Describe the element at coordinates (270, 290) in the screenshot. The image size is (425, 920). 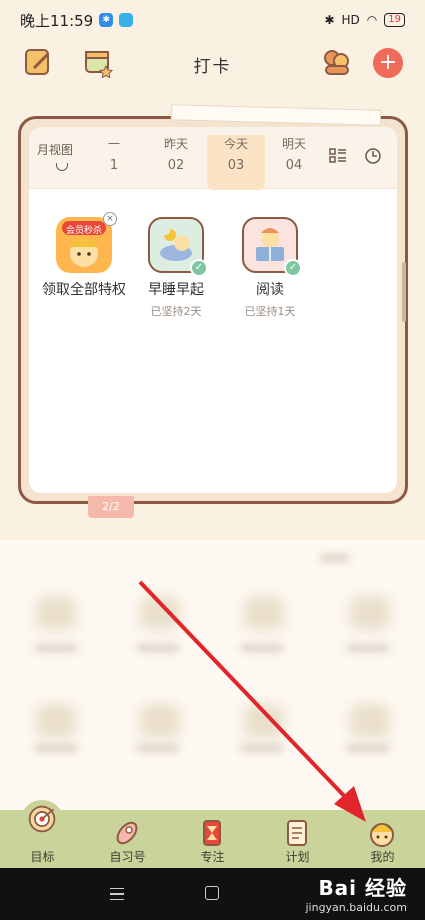
I see `habit-name: 阅读` at that location.